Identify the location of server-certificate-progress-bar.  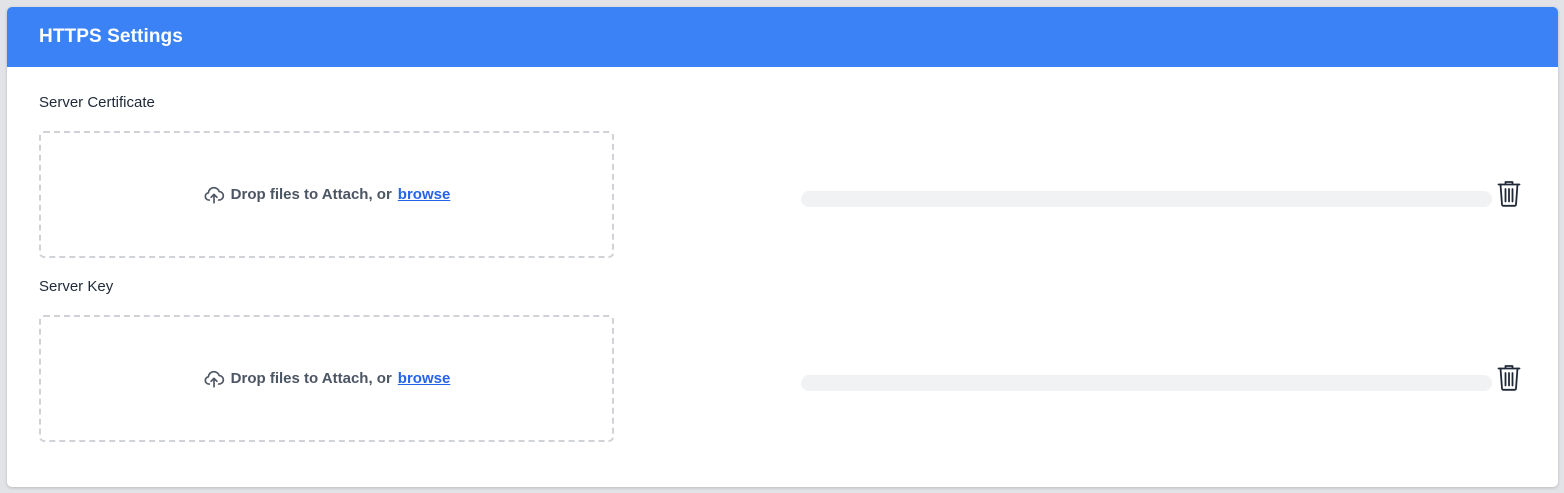
(1146, 199).